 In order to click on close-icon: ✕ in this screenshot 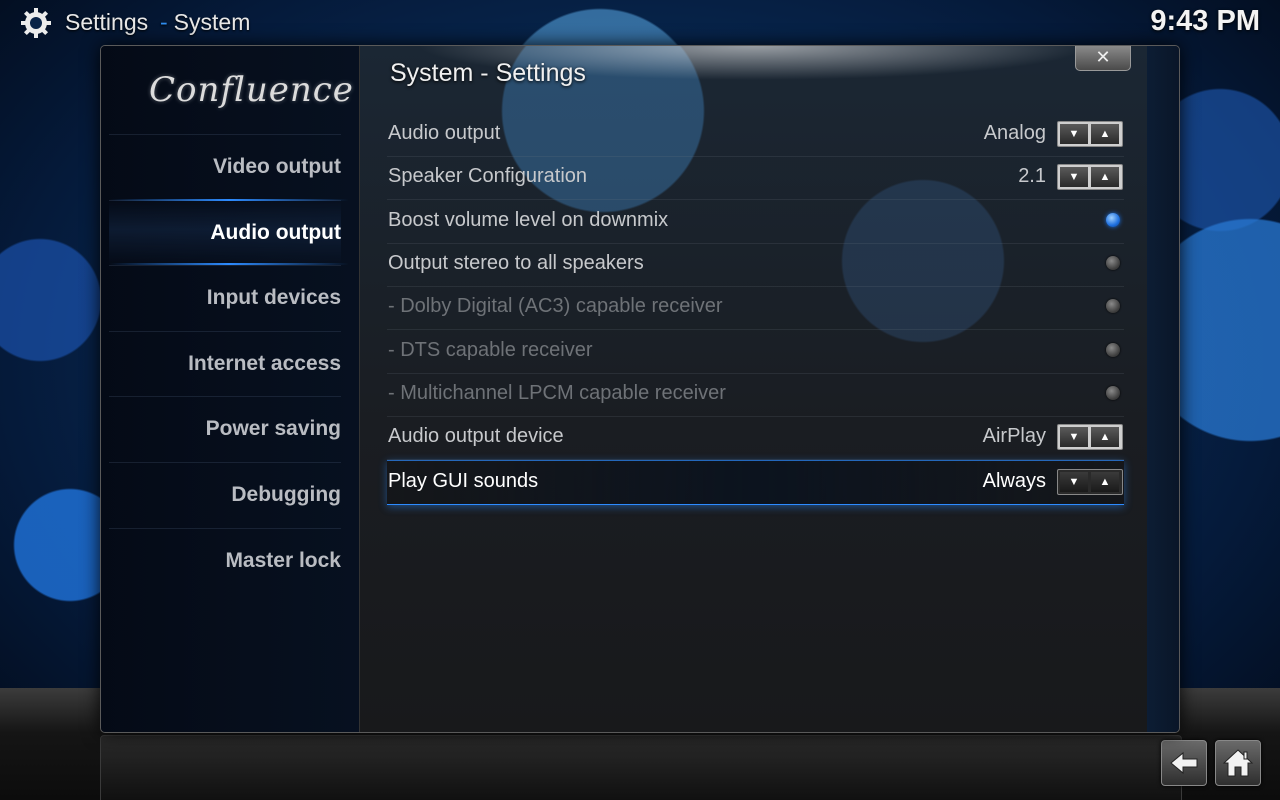, I will do `click(1103, 57)`.